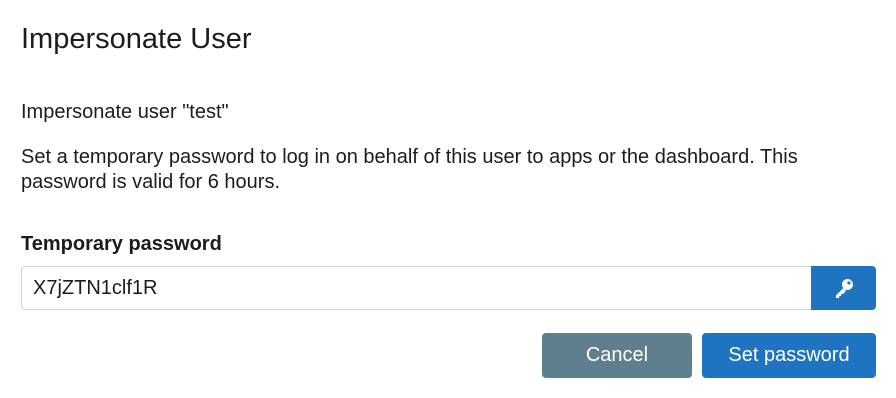 Image resolution: width=896 pixels, height=398 pixels. Describe the element at coordinates (121, 244) in the screenshot. I see `temporary-password-label: Temporary password` at that location.